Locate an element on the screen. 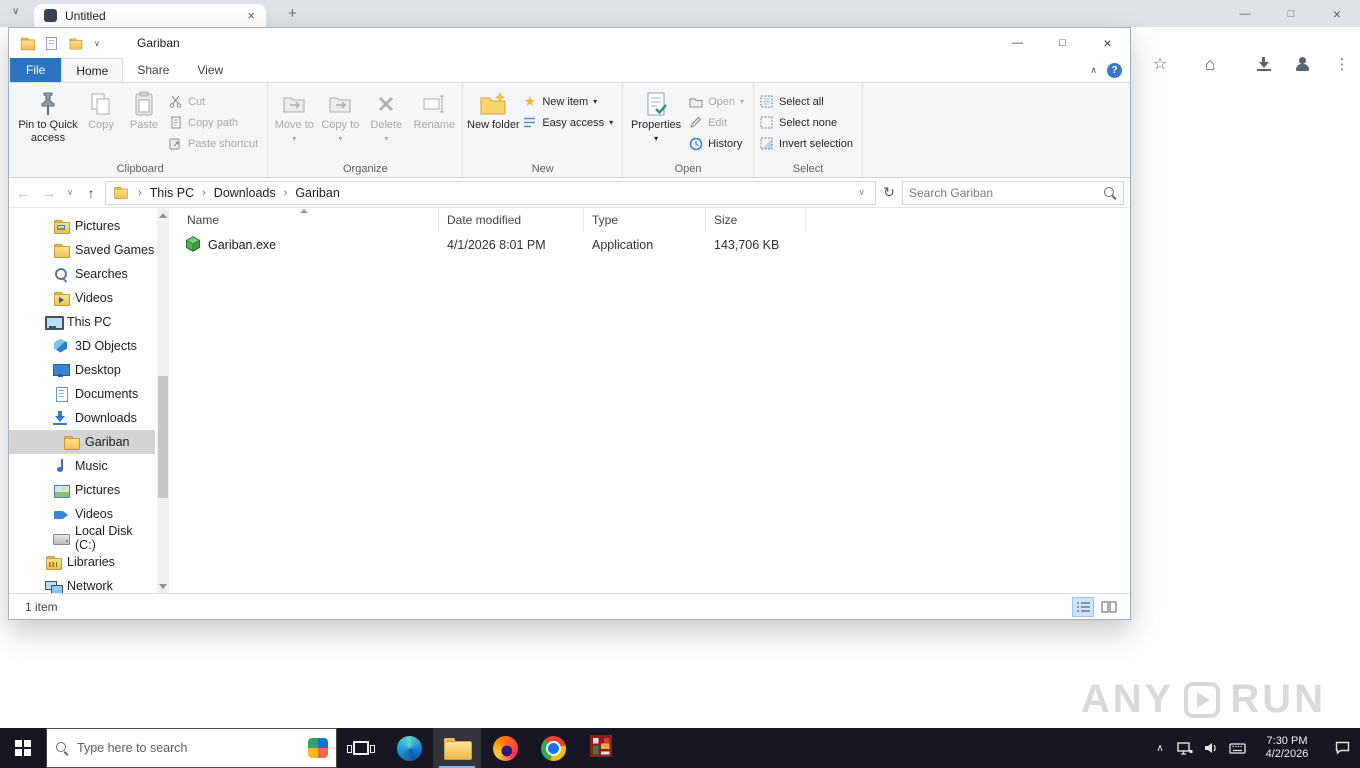  properties-qat-icon is located at coordinates (51, 43).